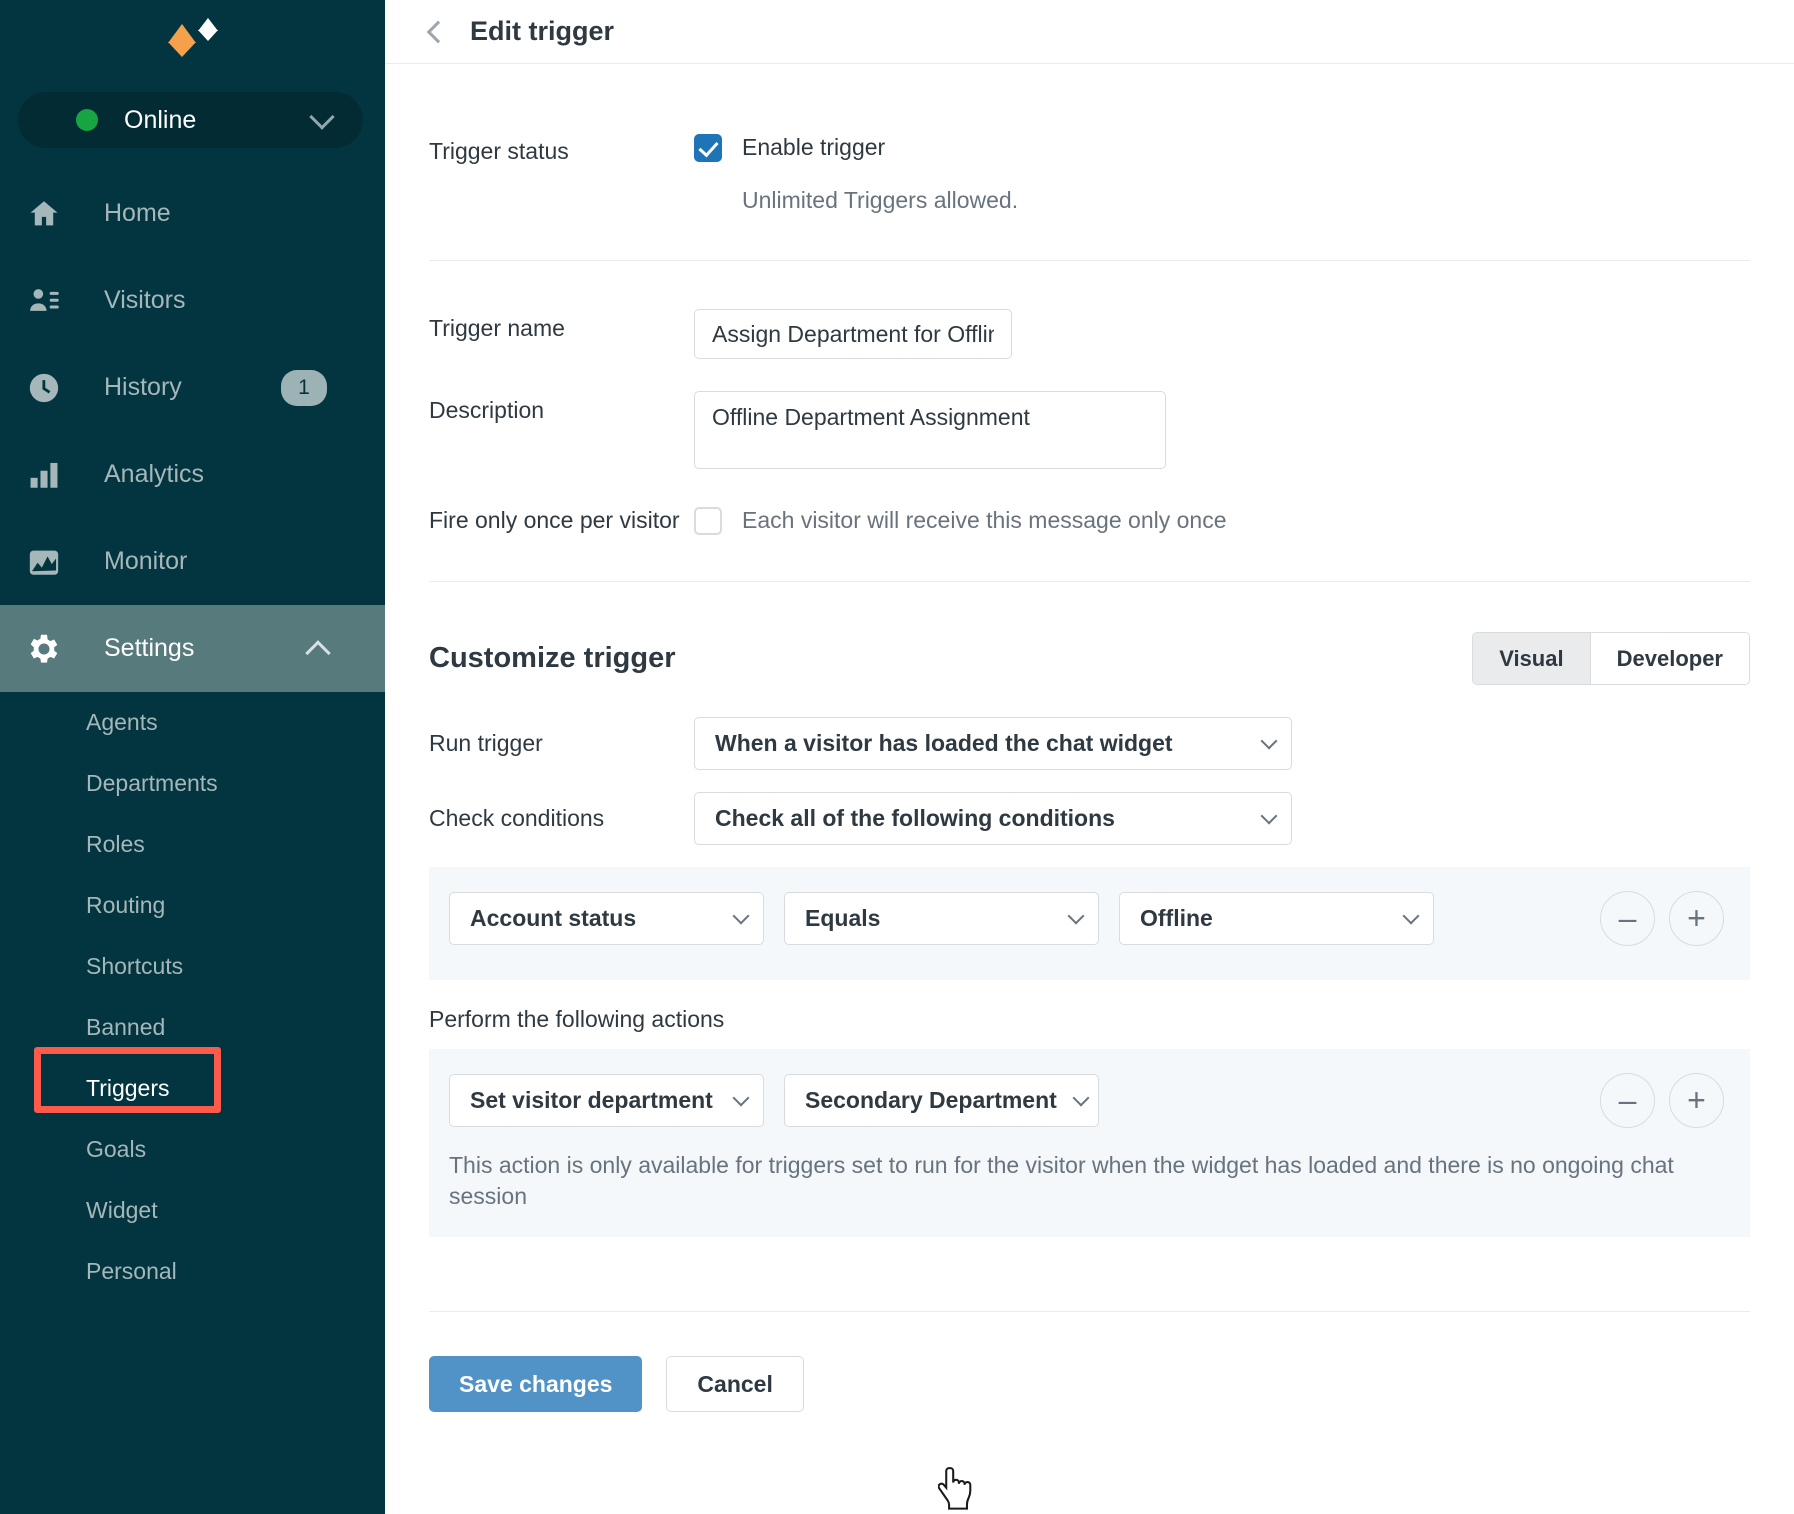  I want to click on subnav-label: Shortcuts, so click(135, 966).